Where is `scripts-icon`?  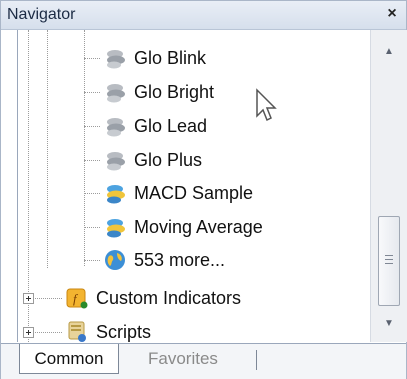 scripts-icon is located at coordinates (77, 331).